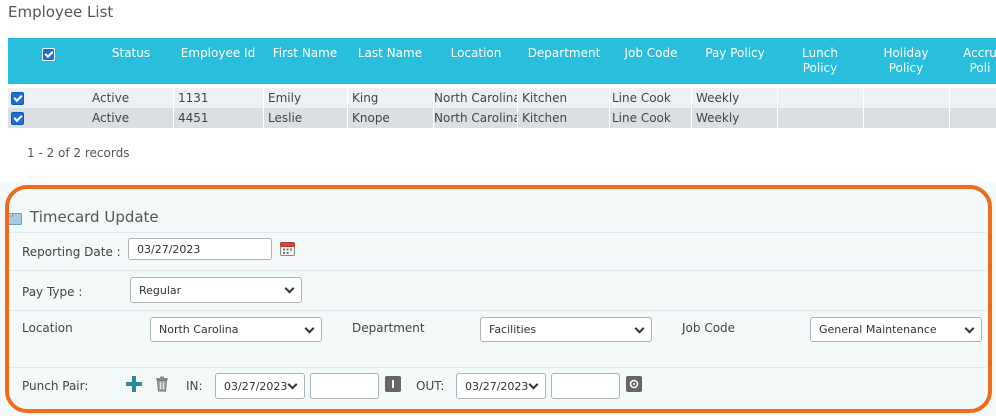 This screenshot has height=416, width=996. What do you see at coordinates (564, 61) in the screenshot?
I see `col-department: Department` at bounding box center [564, 61].